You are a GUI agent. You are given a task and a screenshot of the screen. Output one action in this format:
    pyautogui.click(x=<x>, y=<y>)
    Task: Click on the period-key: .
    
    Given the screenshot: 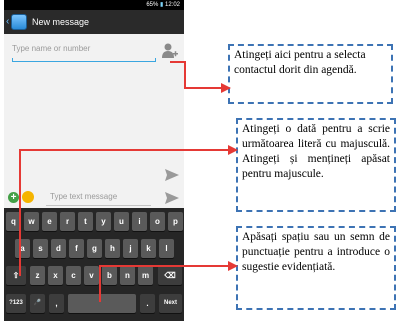 What is the action you would take?
    pyautogui.click(x=147, y=303)
    